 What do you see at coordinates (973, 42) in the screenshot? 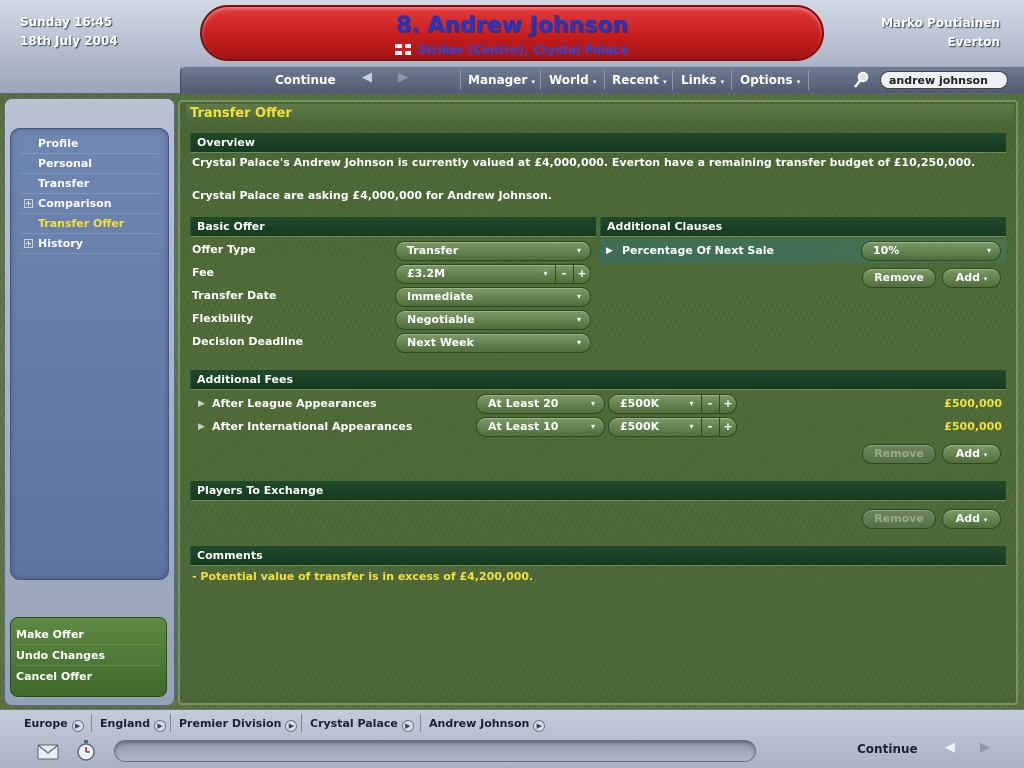
I see `manager-club: Everton` at bounding box center [973, 42].